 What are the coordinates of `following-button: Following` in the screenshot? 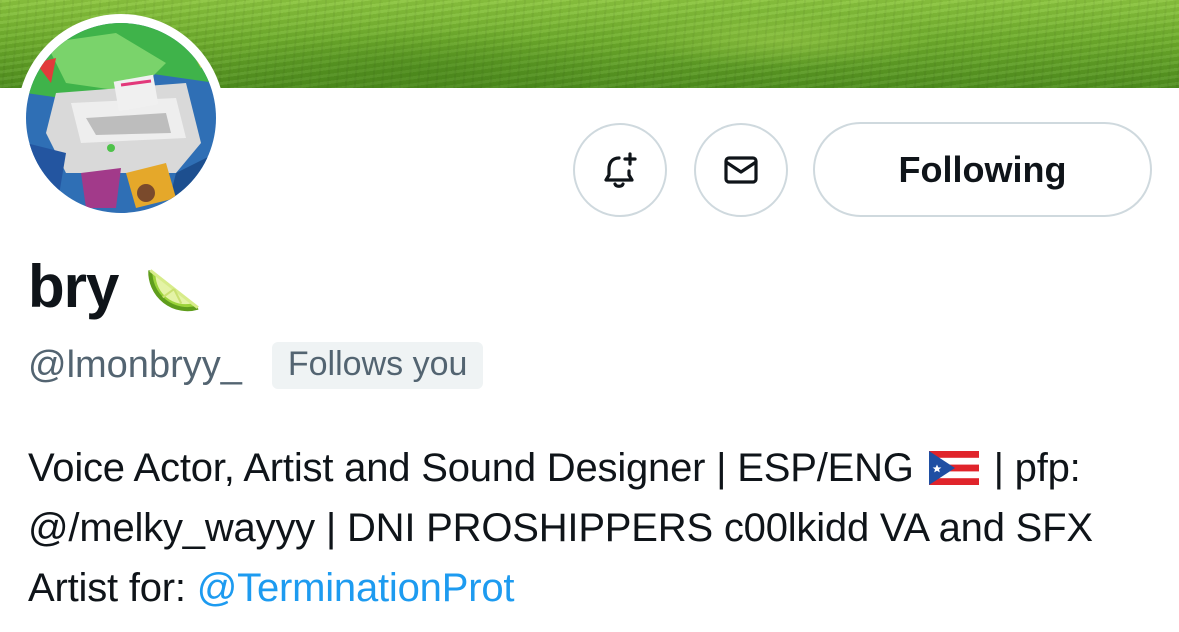 It's located at (982, 169).